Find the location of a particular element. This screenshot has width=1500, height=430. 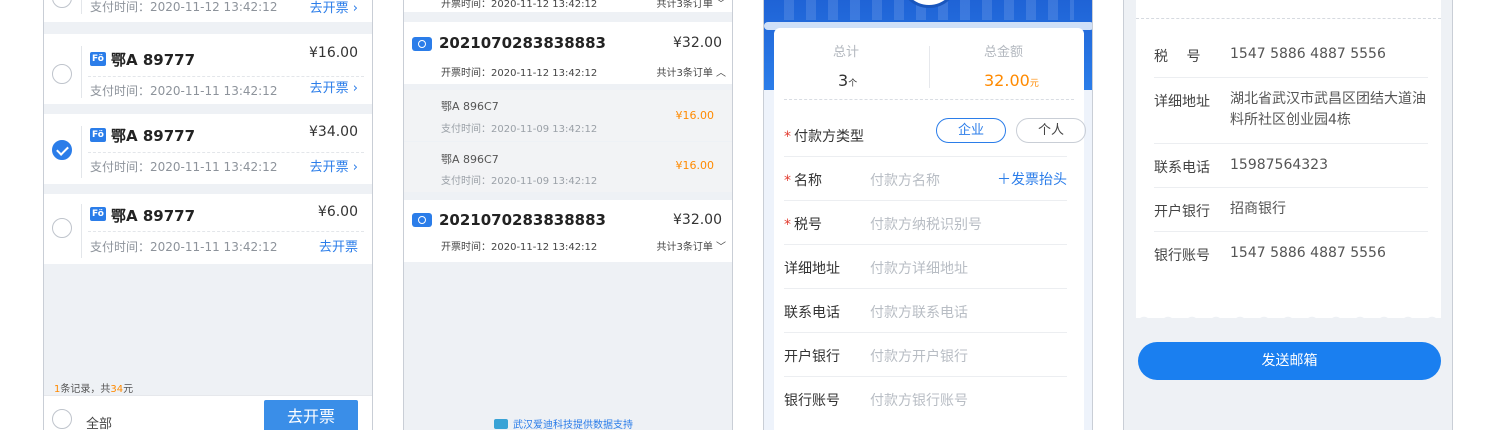

list-item: 支付时间：2020-11-12 13:42:12 去开票 › is located at coordinates (208, 11).